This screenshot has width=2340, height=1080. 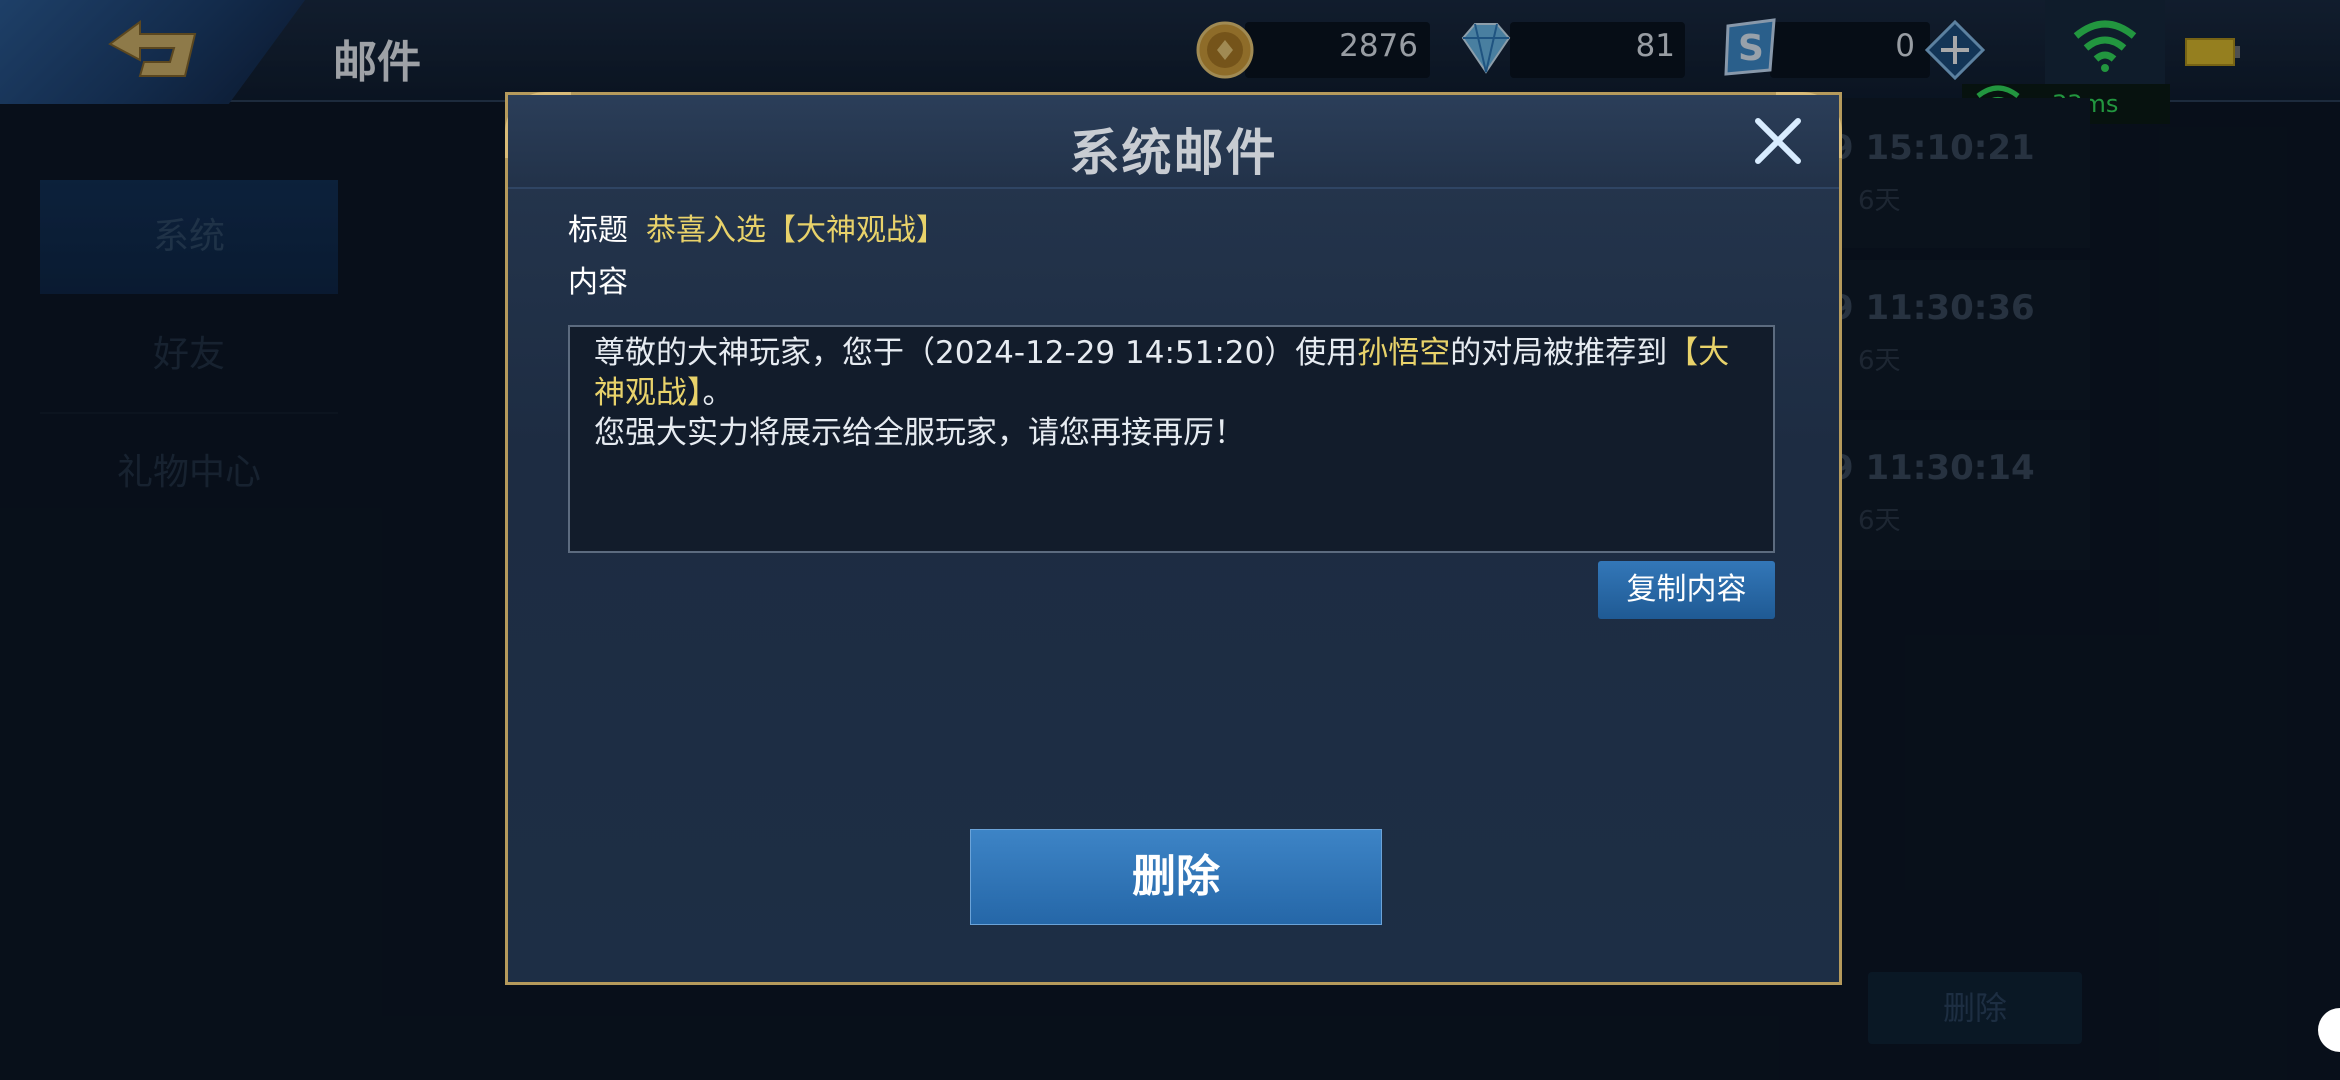 What do you see at coordinates (1559, 353) in the screenshot?
I see `content-text: 的对局被推荐到` at bounding box center [1559, 353].